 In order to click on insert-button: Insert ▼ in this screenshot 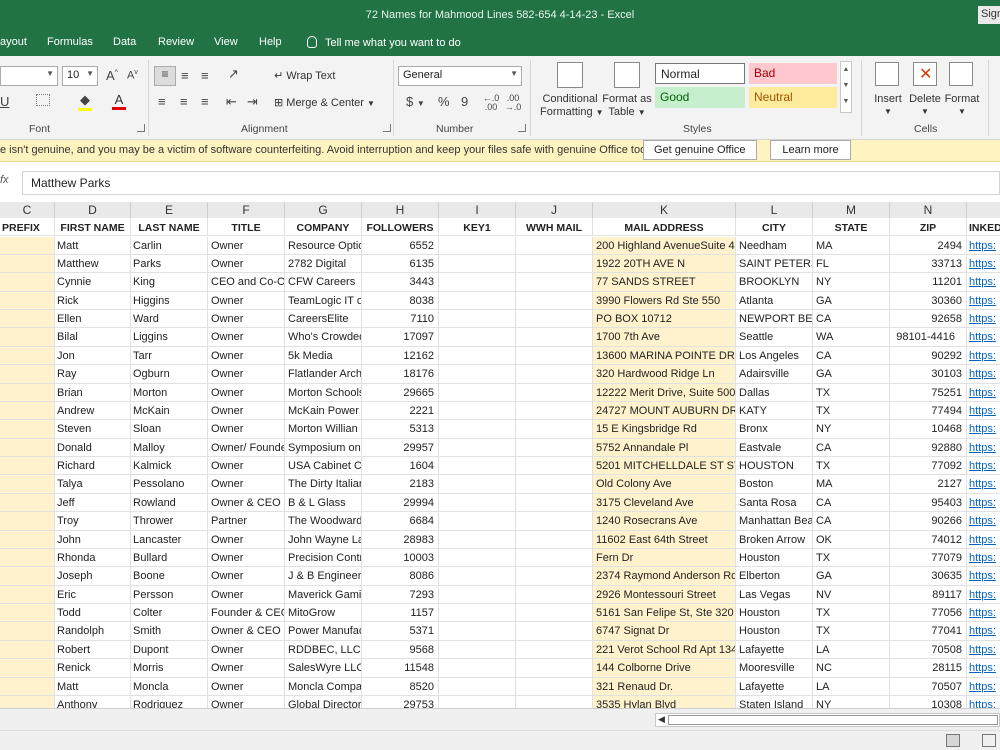, I will do `click(888, 105)`.